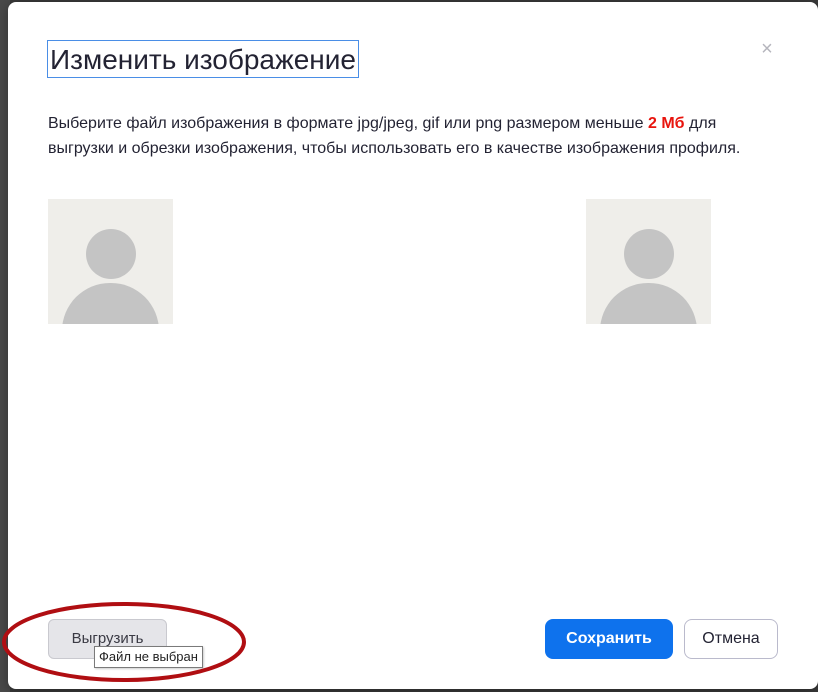  What do you see at coordinates (767, 49) in the screenshot?
I see `close-icon: ×` at bounding box center [767, 49].